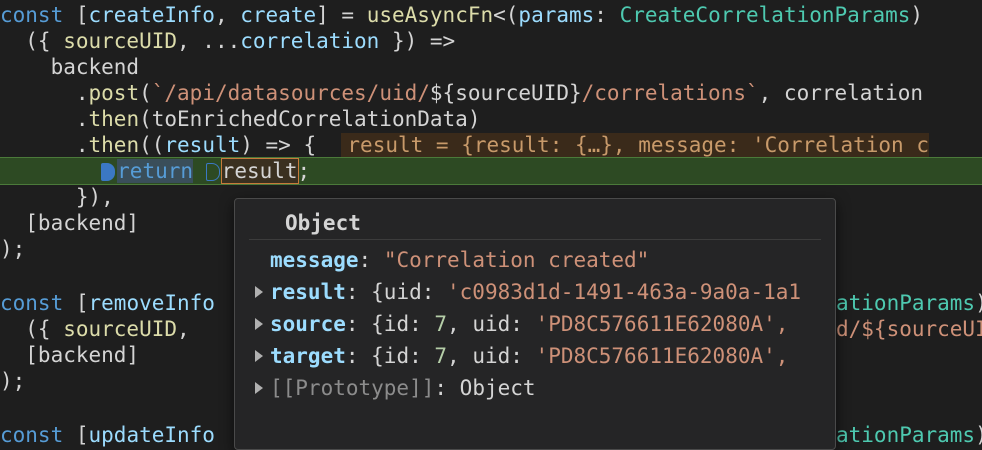  I want to click on tooltip-row-message: message: "Correlation created", so click(545, 260).